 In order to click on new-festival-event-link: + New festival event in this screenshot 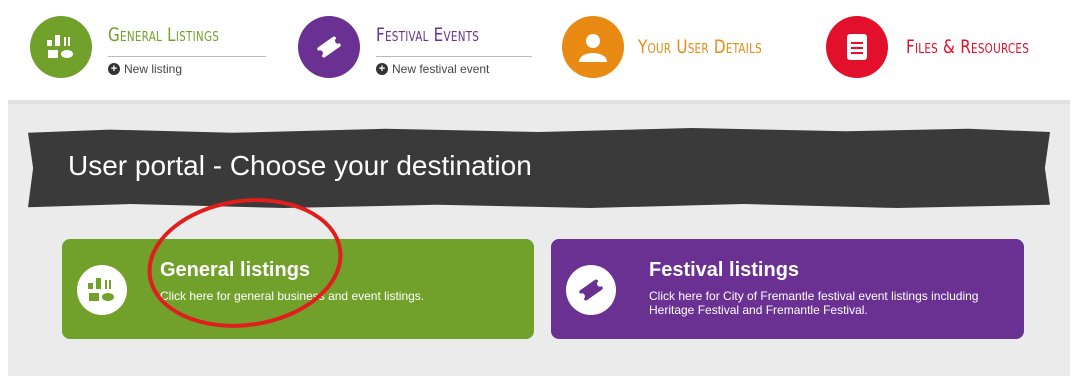, I will do `click(432, 69)`.